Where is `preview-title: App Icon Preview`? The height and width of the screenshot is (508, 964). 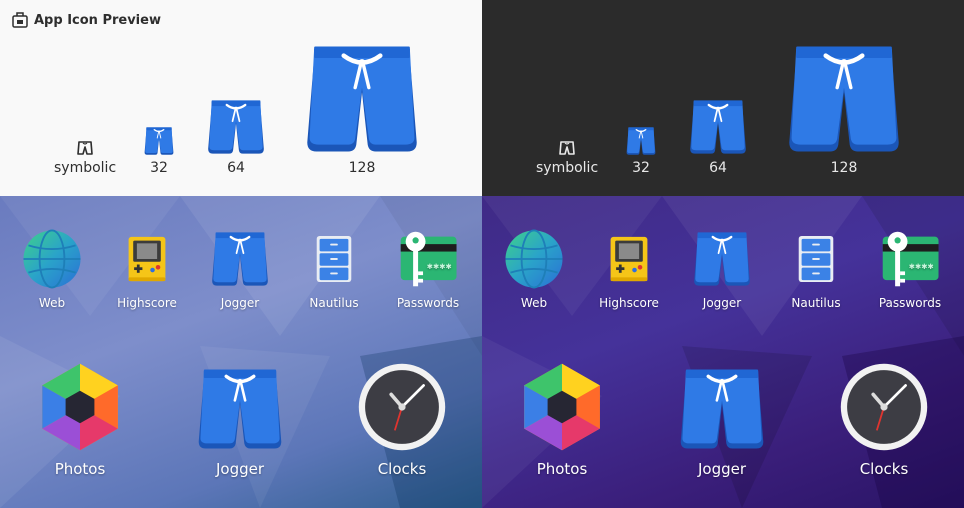
preview-title: App Icon Preview is located at coordinates (97, 20).